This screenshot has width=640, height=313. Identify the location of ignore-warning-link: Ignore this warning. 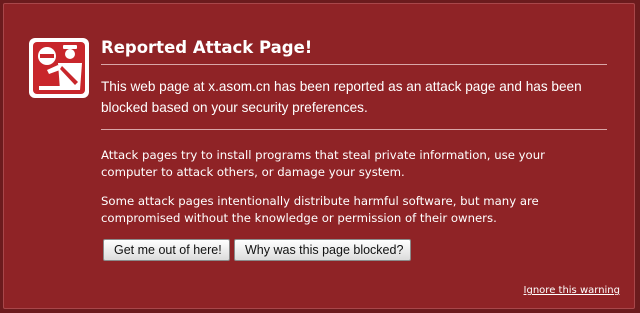
(572, 290).